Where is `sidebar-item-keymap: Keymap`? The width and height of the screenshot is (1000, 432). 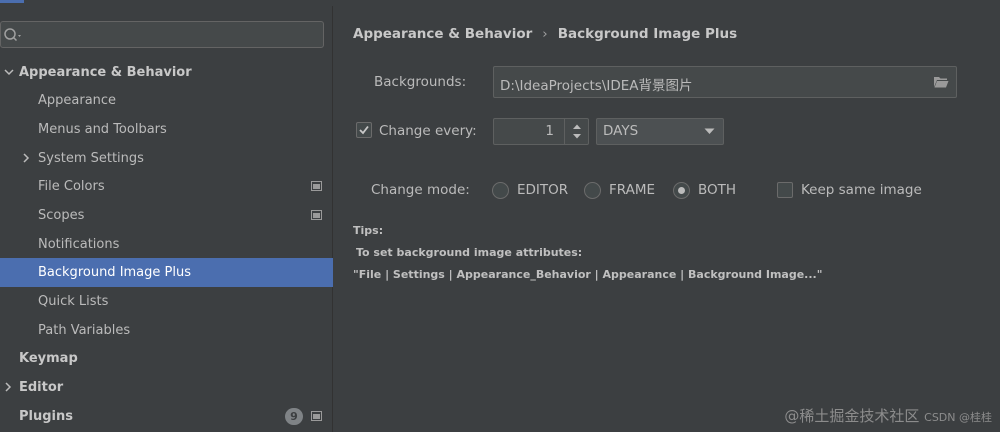
sidebar-item-keymap: Keymap is located at coordinates (166, 358).